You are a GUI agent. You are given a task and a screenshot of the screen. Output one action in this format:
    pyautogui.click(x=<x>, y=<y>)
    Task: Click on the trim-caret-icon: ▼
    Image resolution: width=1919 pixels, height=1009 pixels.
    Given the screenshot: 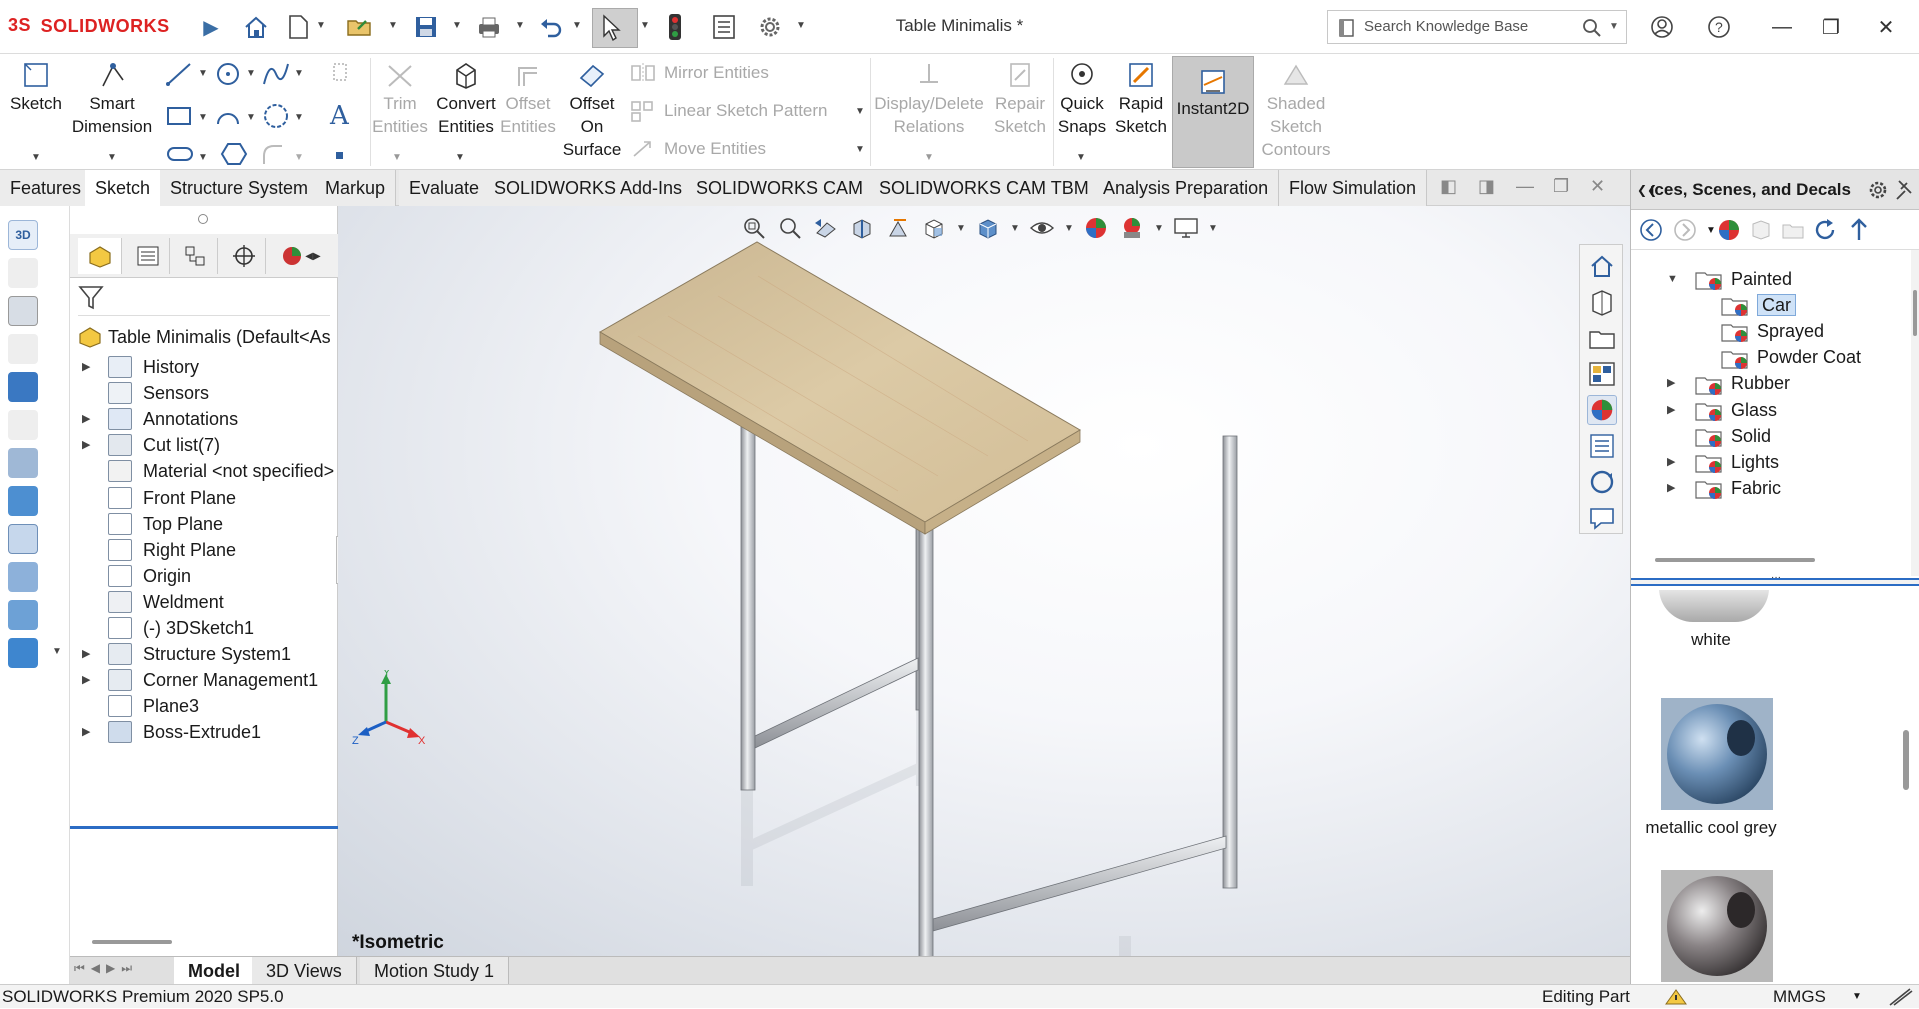 What is the action you would take?
    pyautogui.click(x=397, y=157)
    